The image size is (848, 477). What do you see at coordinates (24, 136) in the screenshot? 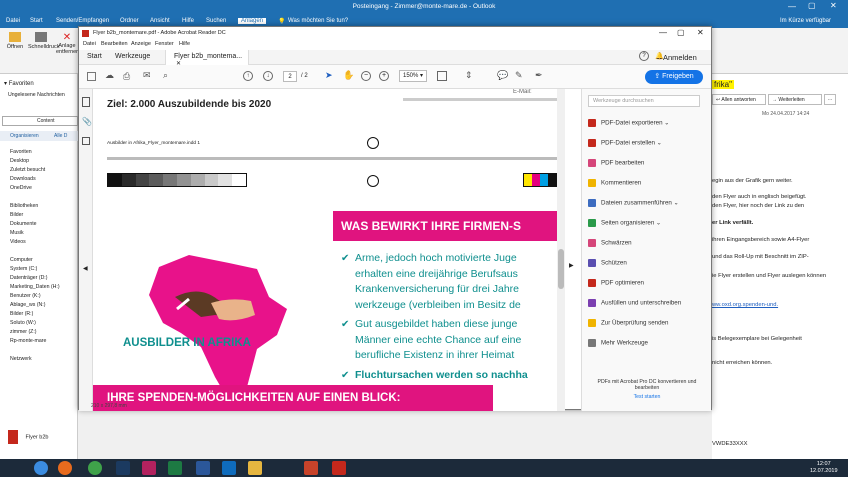
I see `organize-button: Organisieren` at bounding box center [24, 136].